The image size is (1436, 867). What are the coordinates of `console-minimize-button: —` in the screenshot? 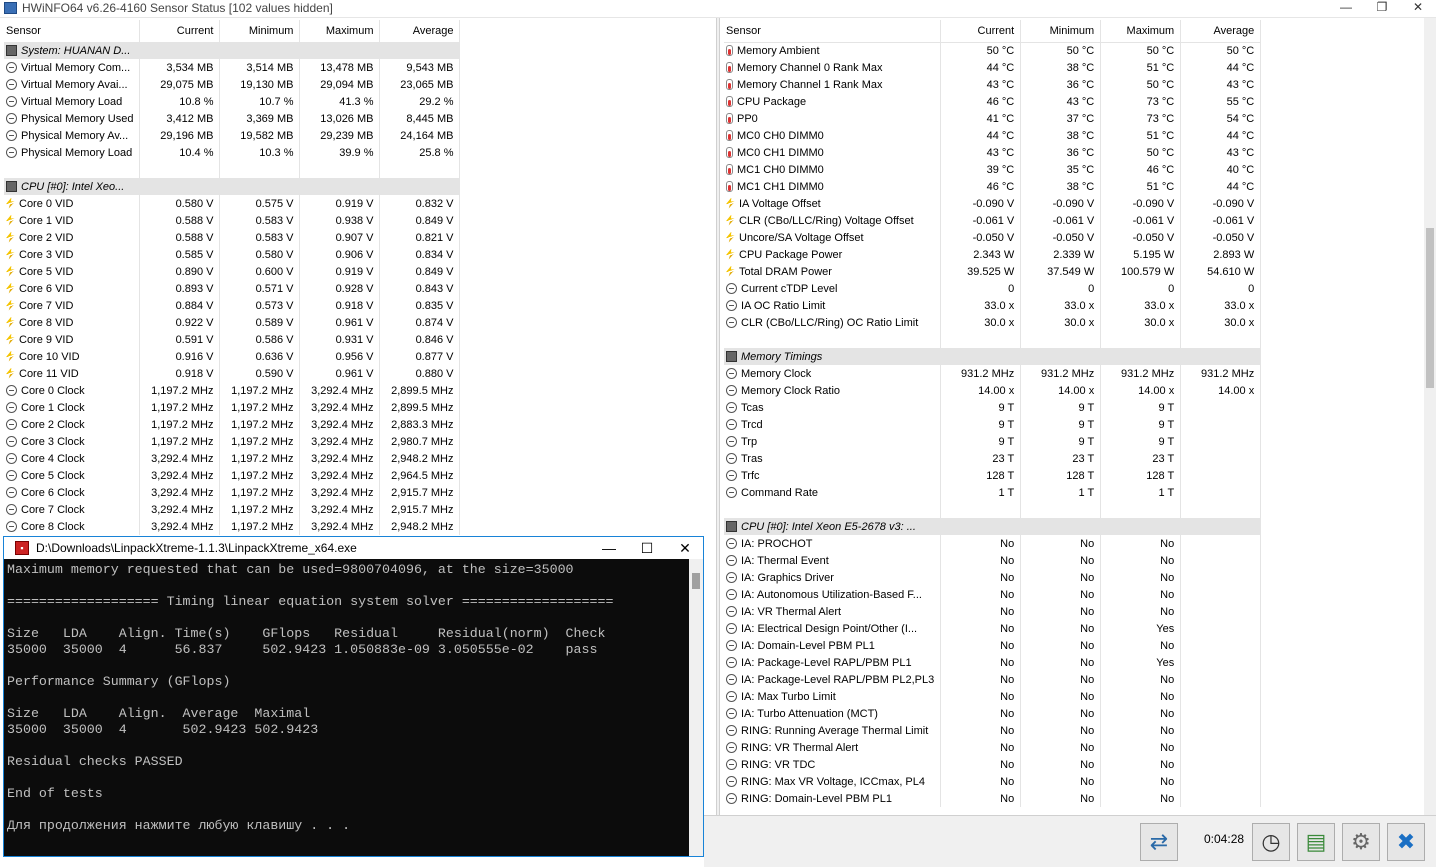 It's located at (609, 548).